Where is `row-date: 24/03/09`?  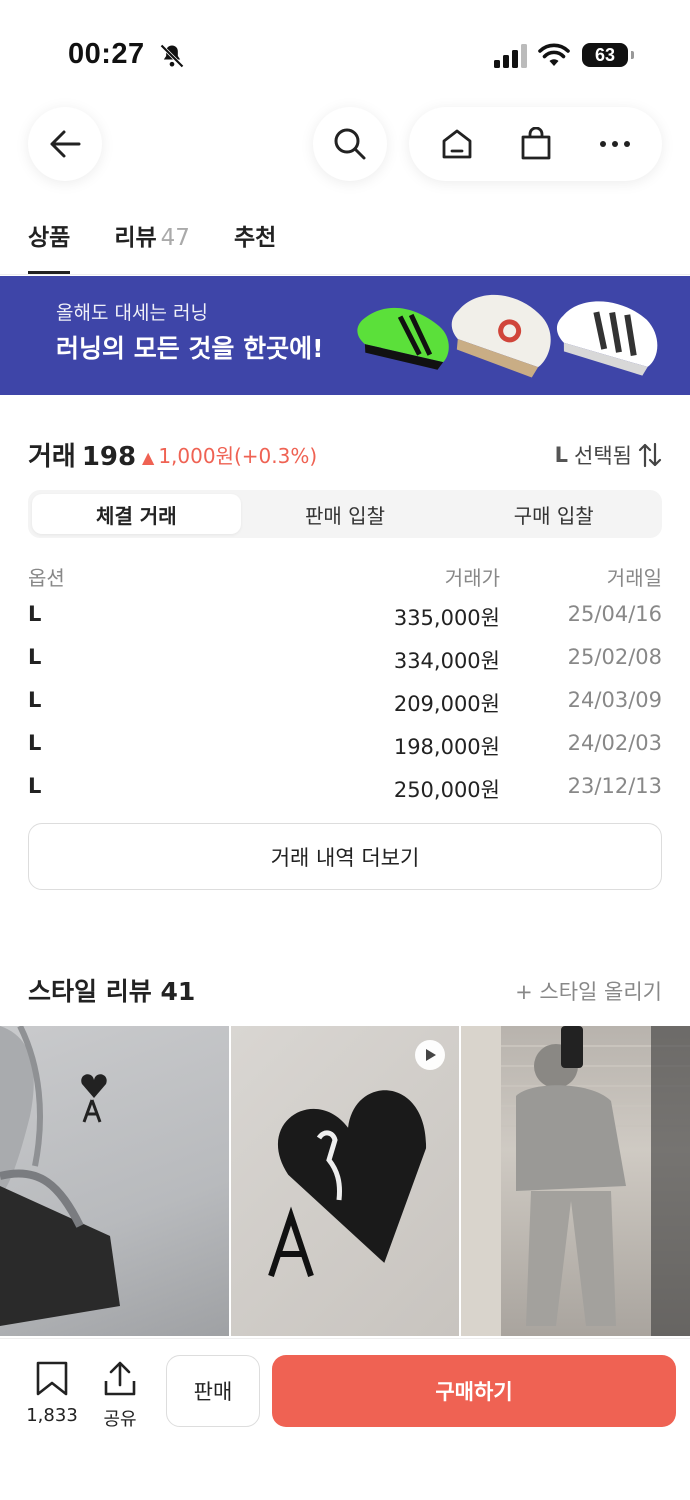 row-date: 24/03/09 is located at coordinates (614, 700).